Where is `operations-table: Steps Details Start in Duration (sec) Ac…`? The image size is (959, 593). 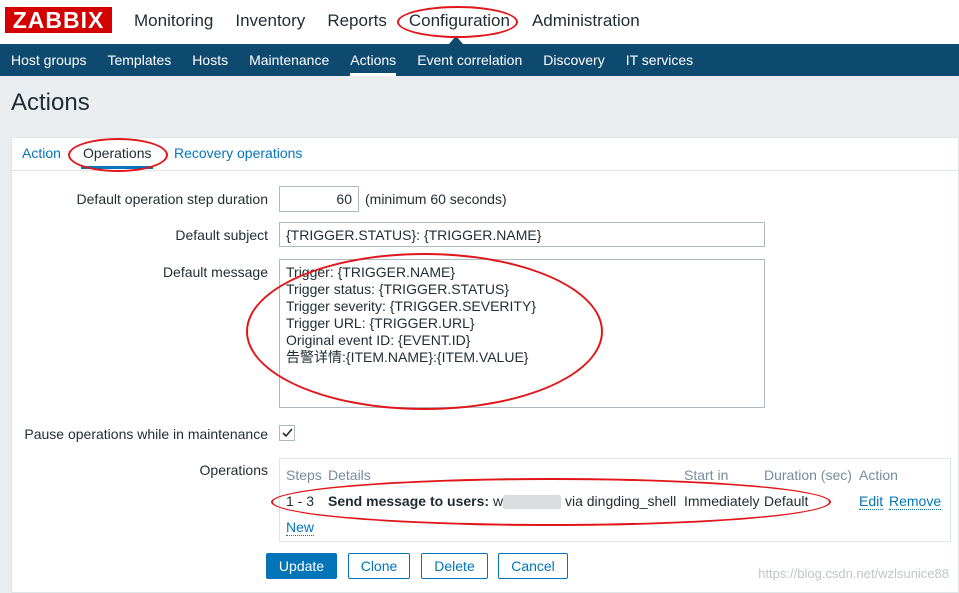 operations-table: Steps Details Start in Duration (sec) Ac… is located at coordinates (615, 500).